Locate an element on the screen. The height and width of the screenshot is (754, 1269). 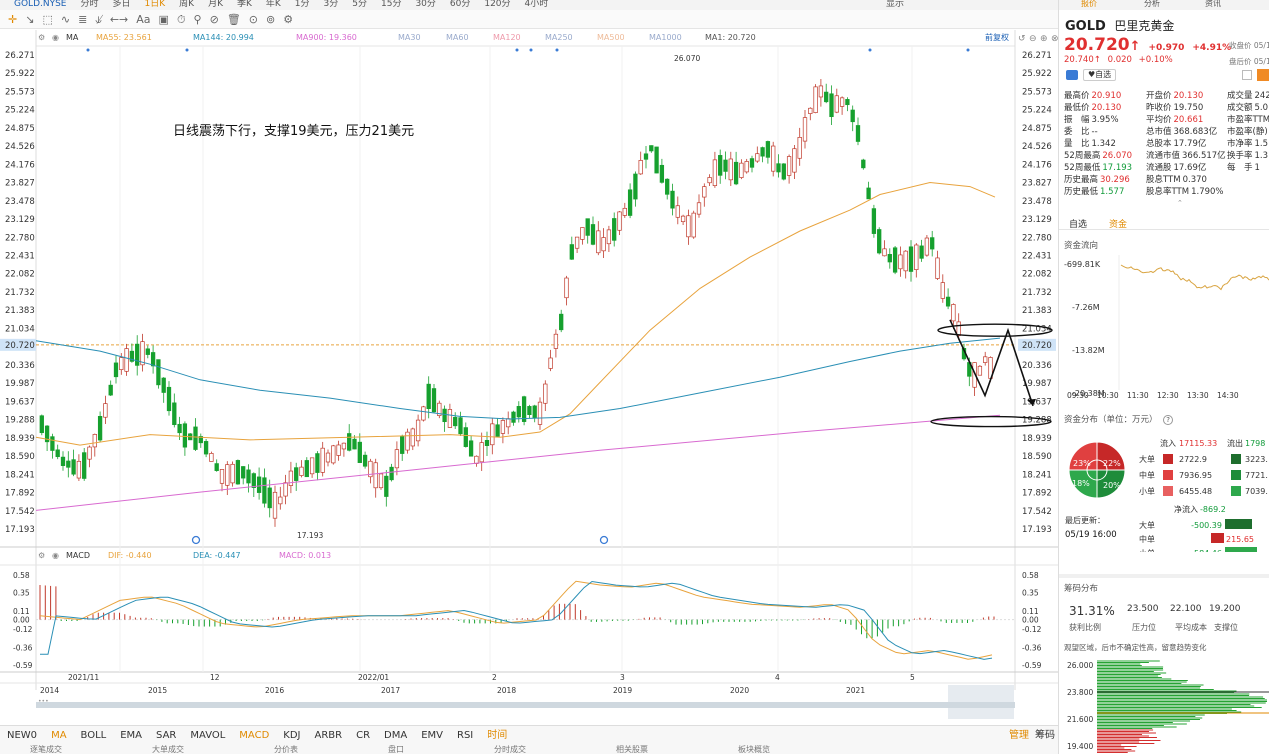
price-tick-right: 23.478 is located at coordinates (1037, 202).